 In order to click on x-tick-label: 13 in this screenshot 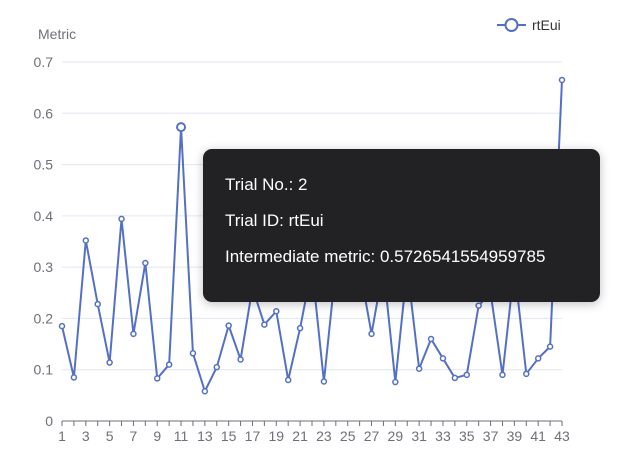, I will do `click(205, 436)`.